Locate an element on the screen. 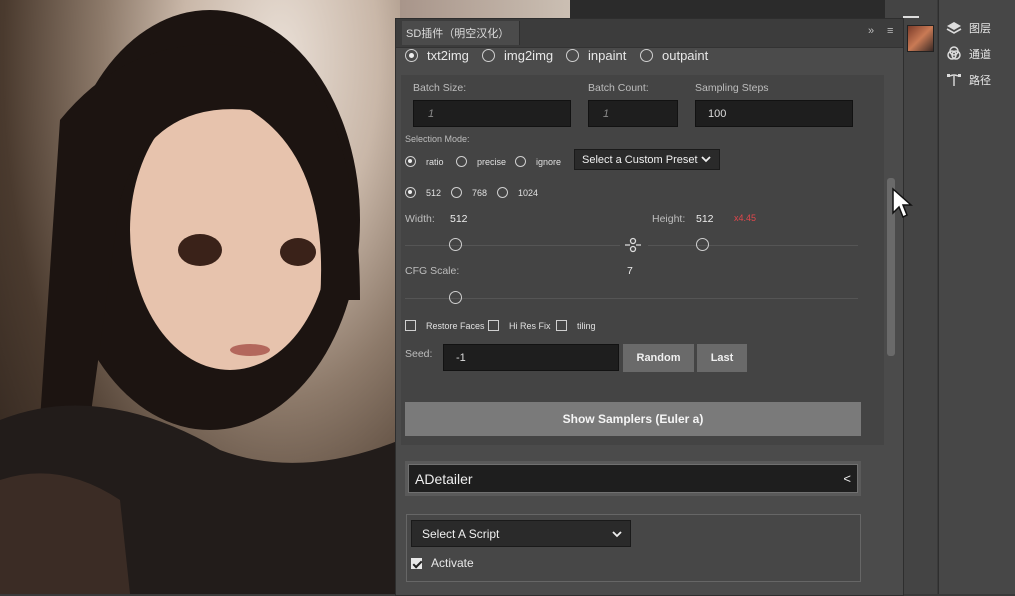  mode-radio-img2img: img2img is located at coordinates (517, 55).